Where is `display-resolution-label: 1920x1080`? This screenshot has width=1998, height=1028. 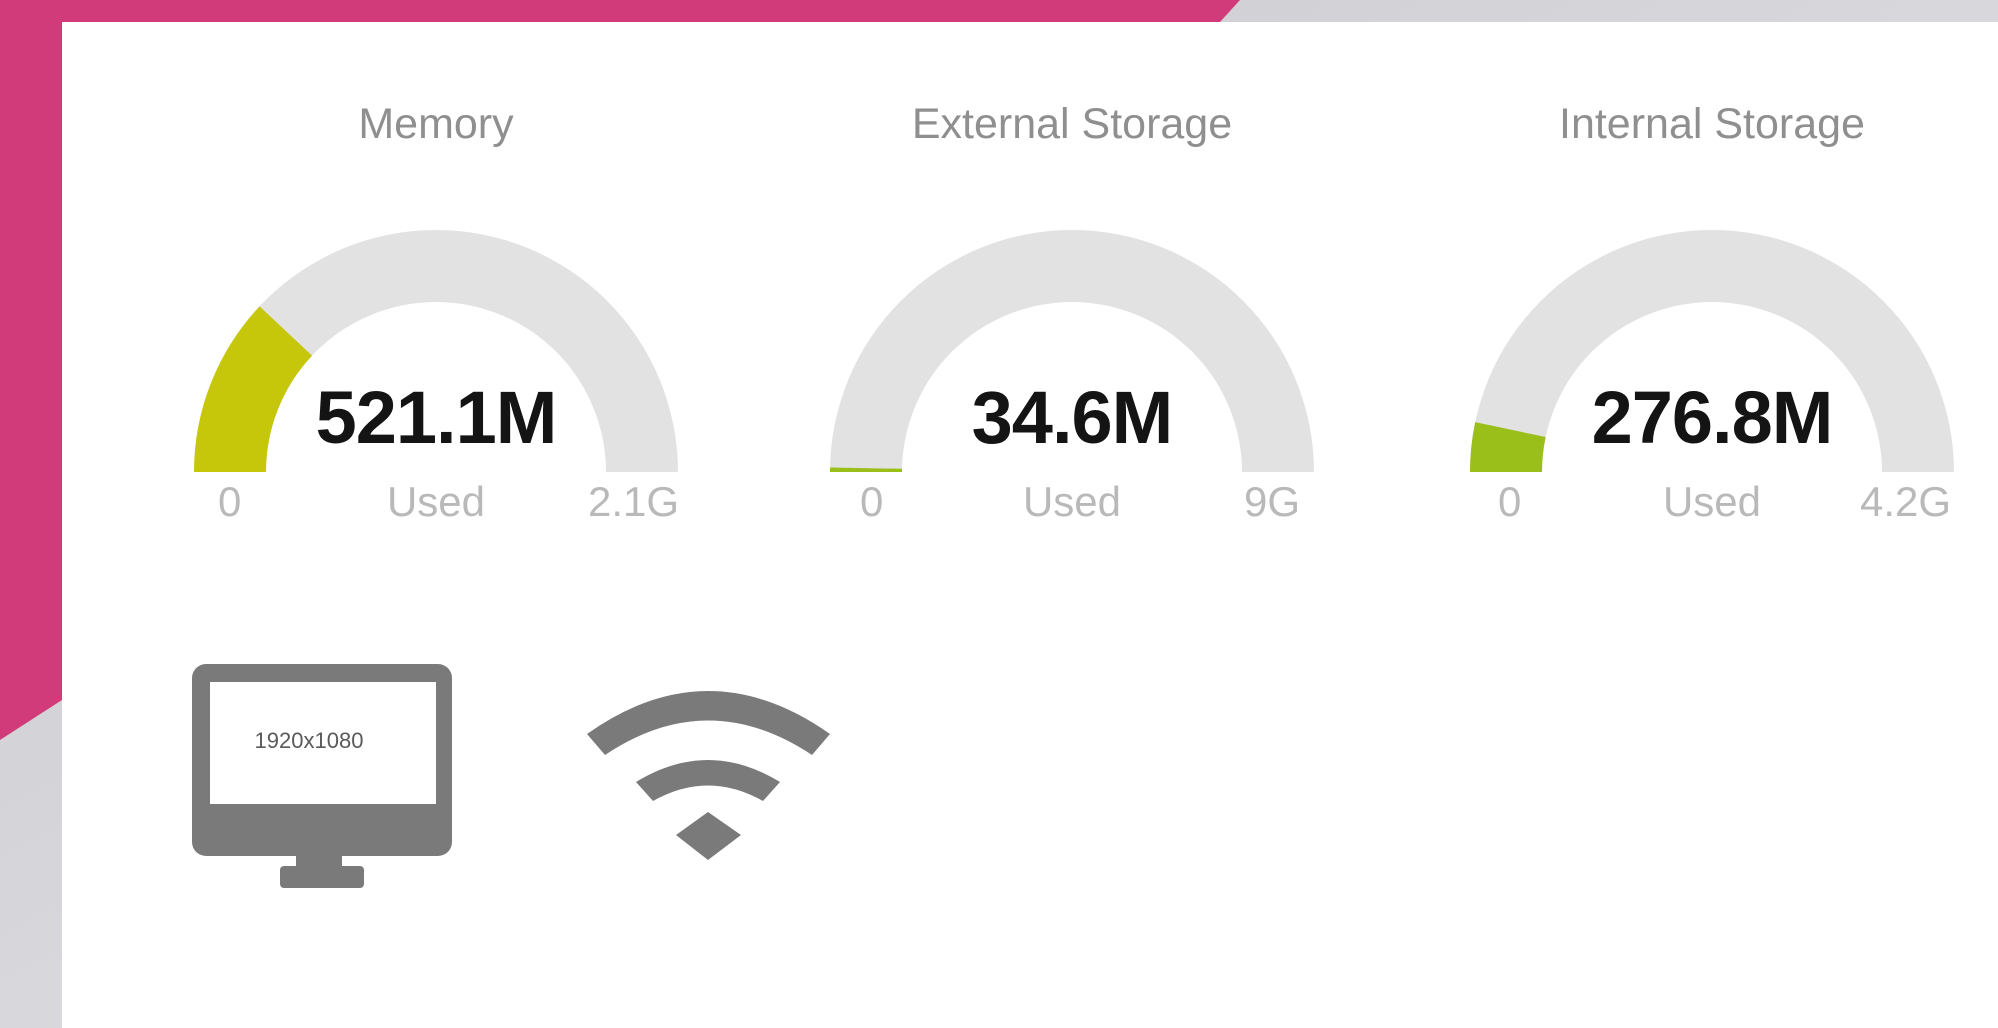 display-resolution-label: 1920x1080 is located at coordinates (309, 740).